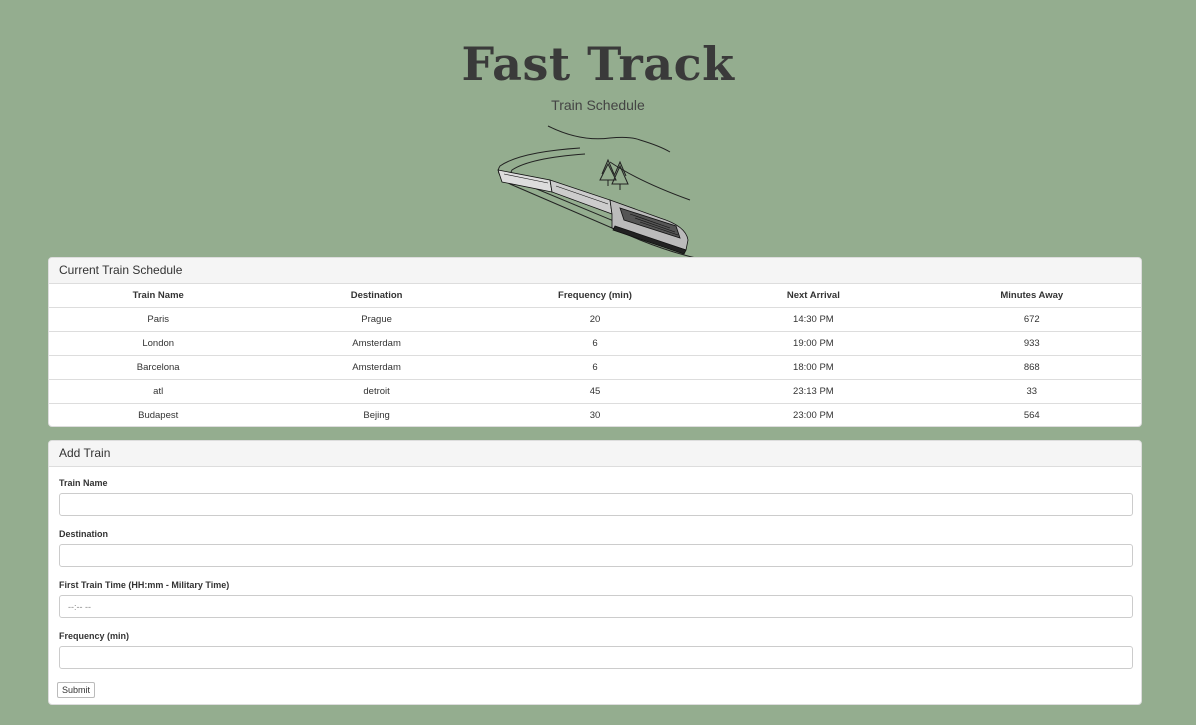 The height and width of the screenshot is (725, 1196). What do you see at coordinates (1031, 343) in the screenshot?
I see `cell-minutes-away: 933` at bounding box center [1031, 343].